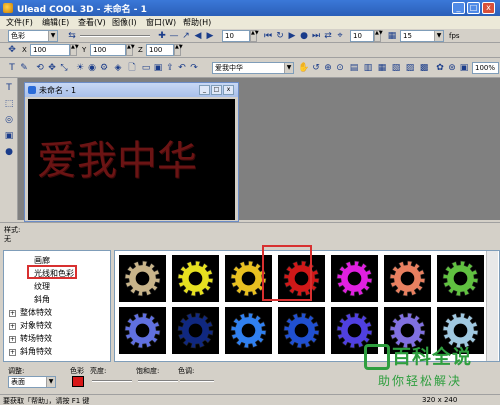 This screenshot has width=500, height=405. I want to click on zoom-select: 100%, so click(485, 68).